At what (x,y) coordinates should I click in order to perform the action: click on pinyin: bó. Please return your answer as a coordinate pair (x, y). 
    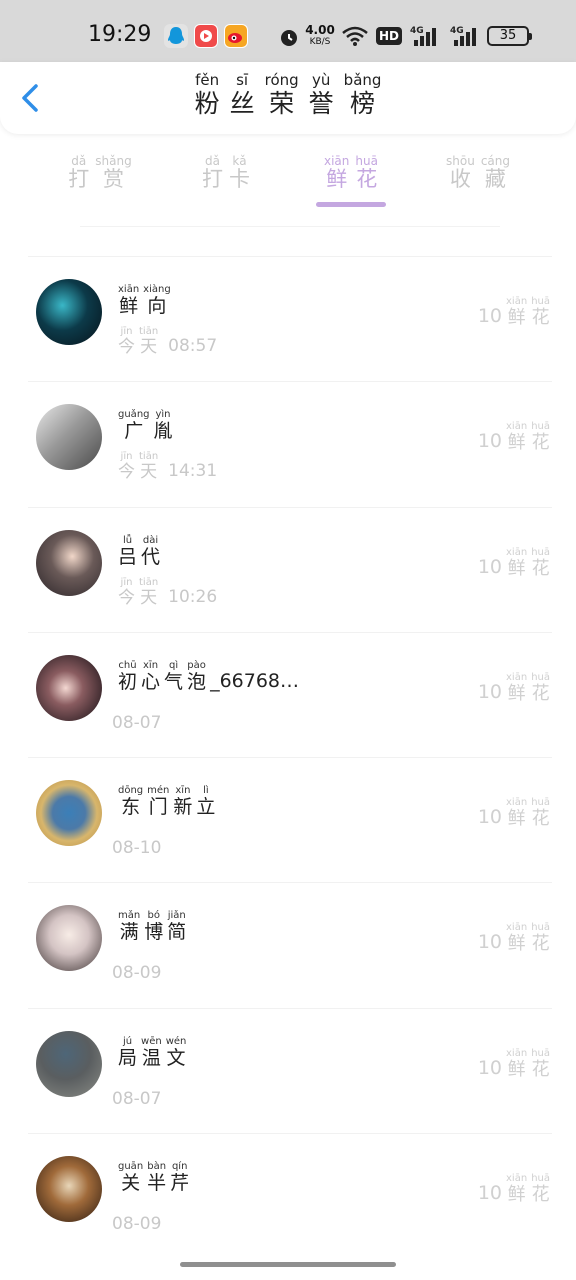
    Looking at the image, I should click on (153, 916).